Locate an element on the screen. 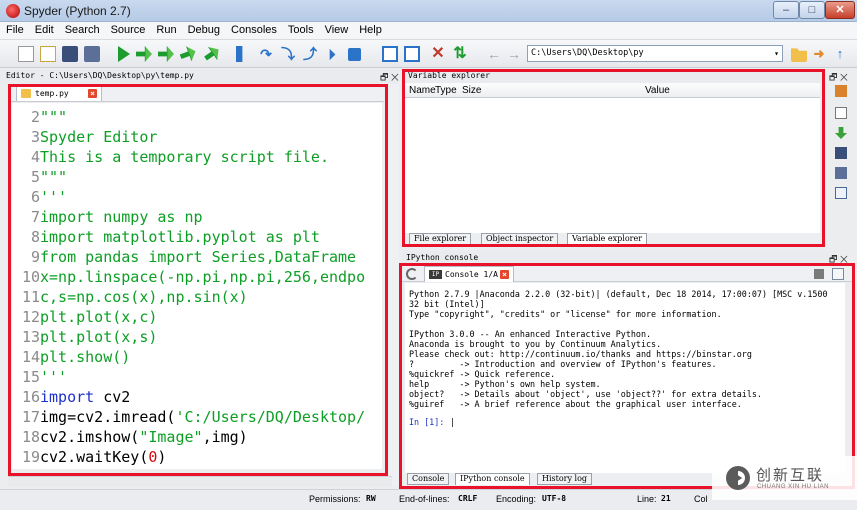 This screenshot has width=857, height=510. working-directory-combo: C:\Users\DQ\Desktop\py ▾ is located at coordinates (655, 53).